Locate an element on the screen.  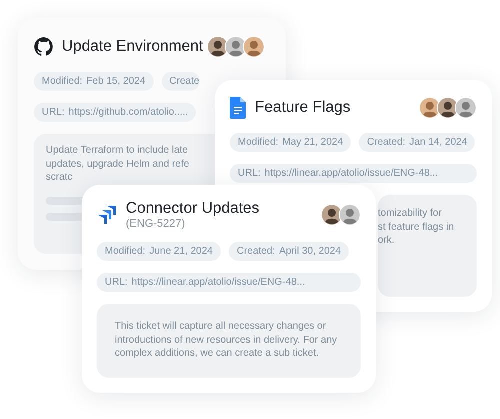
description-text: This ticket will capture all necessary changes or introductions of new resources in delivery. For any complex additions, we can create a sub ticket. is located at coordinates (226, 340).